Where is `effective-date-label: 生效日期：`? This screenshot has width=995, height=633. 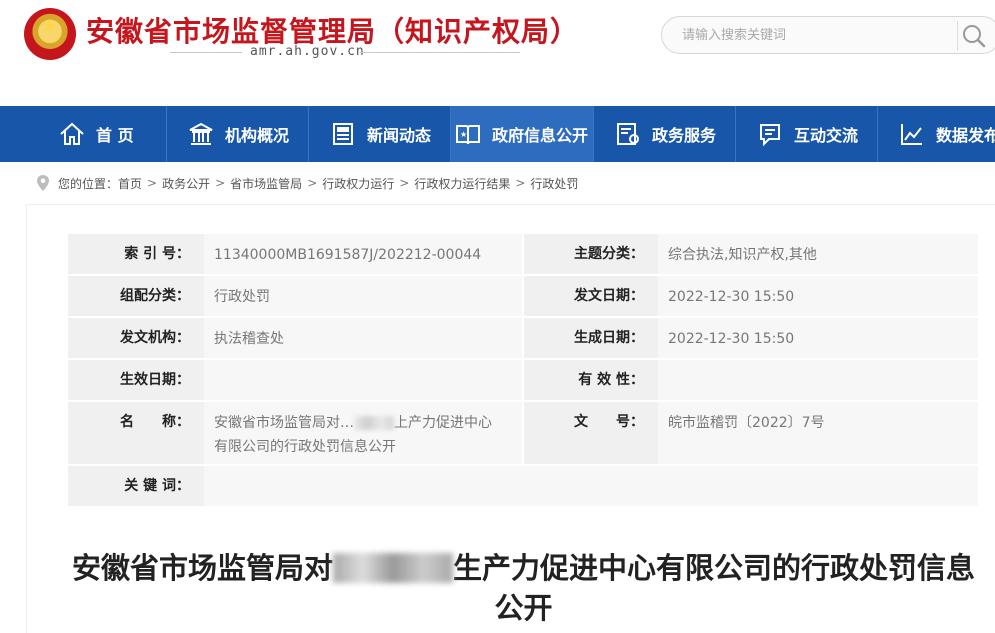 effective-date-label: 生效日期： is located at coordinates (136, 380).